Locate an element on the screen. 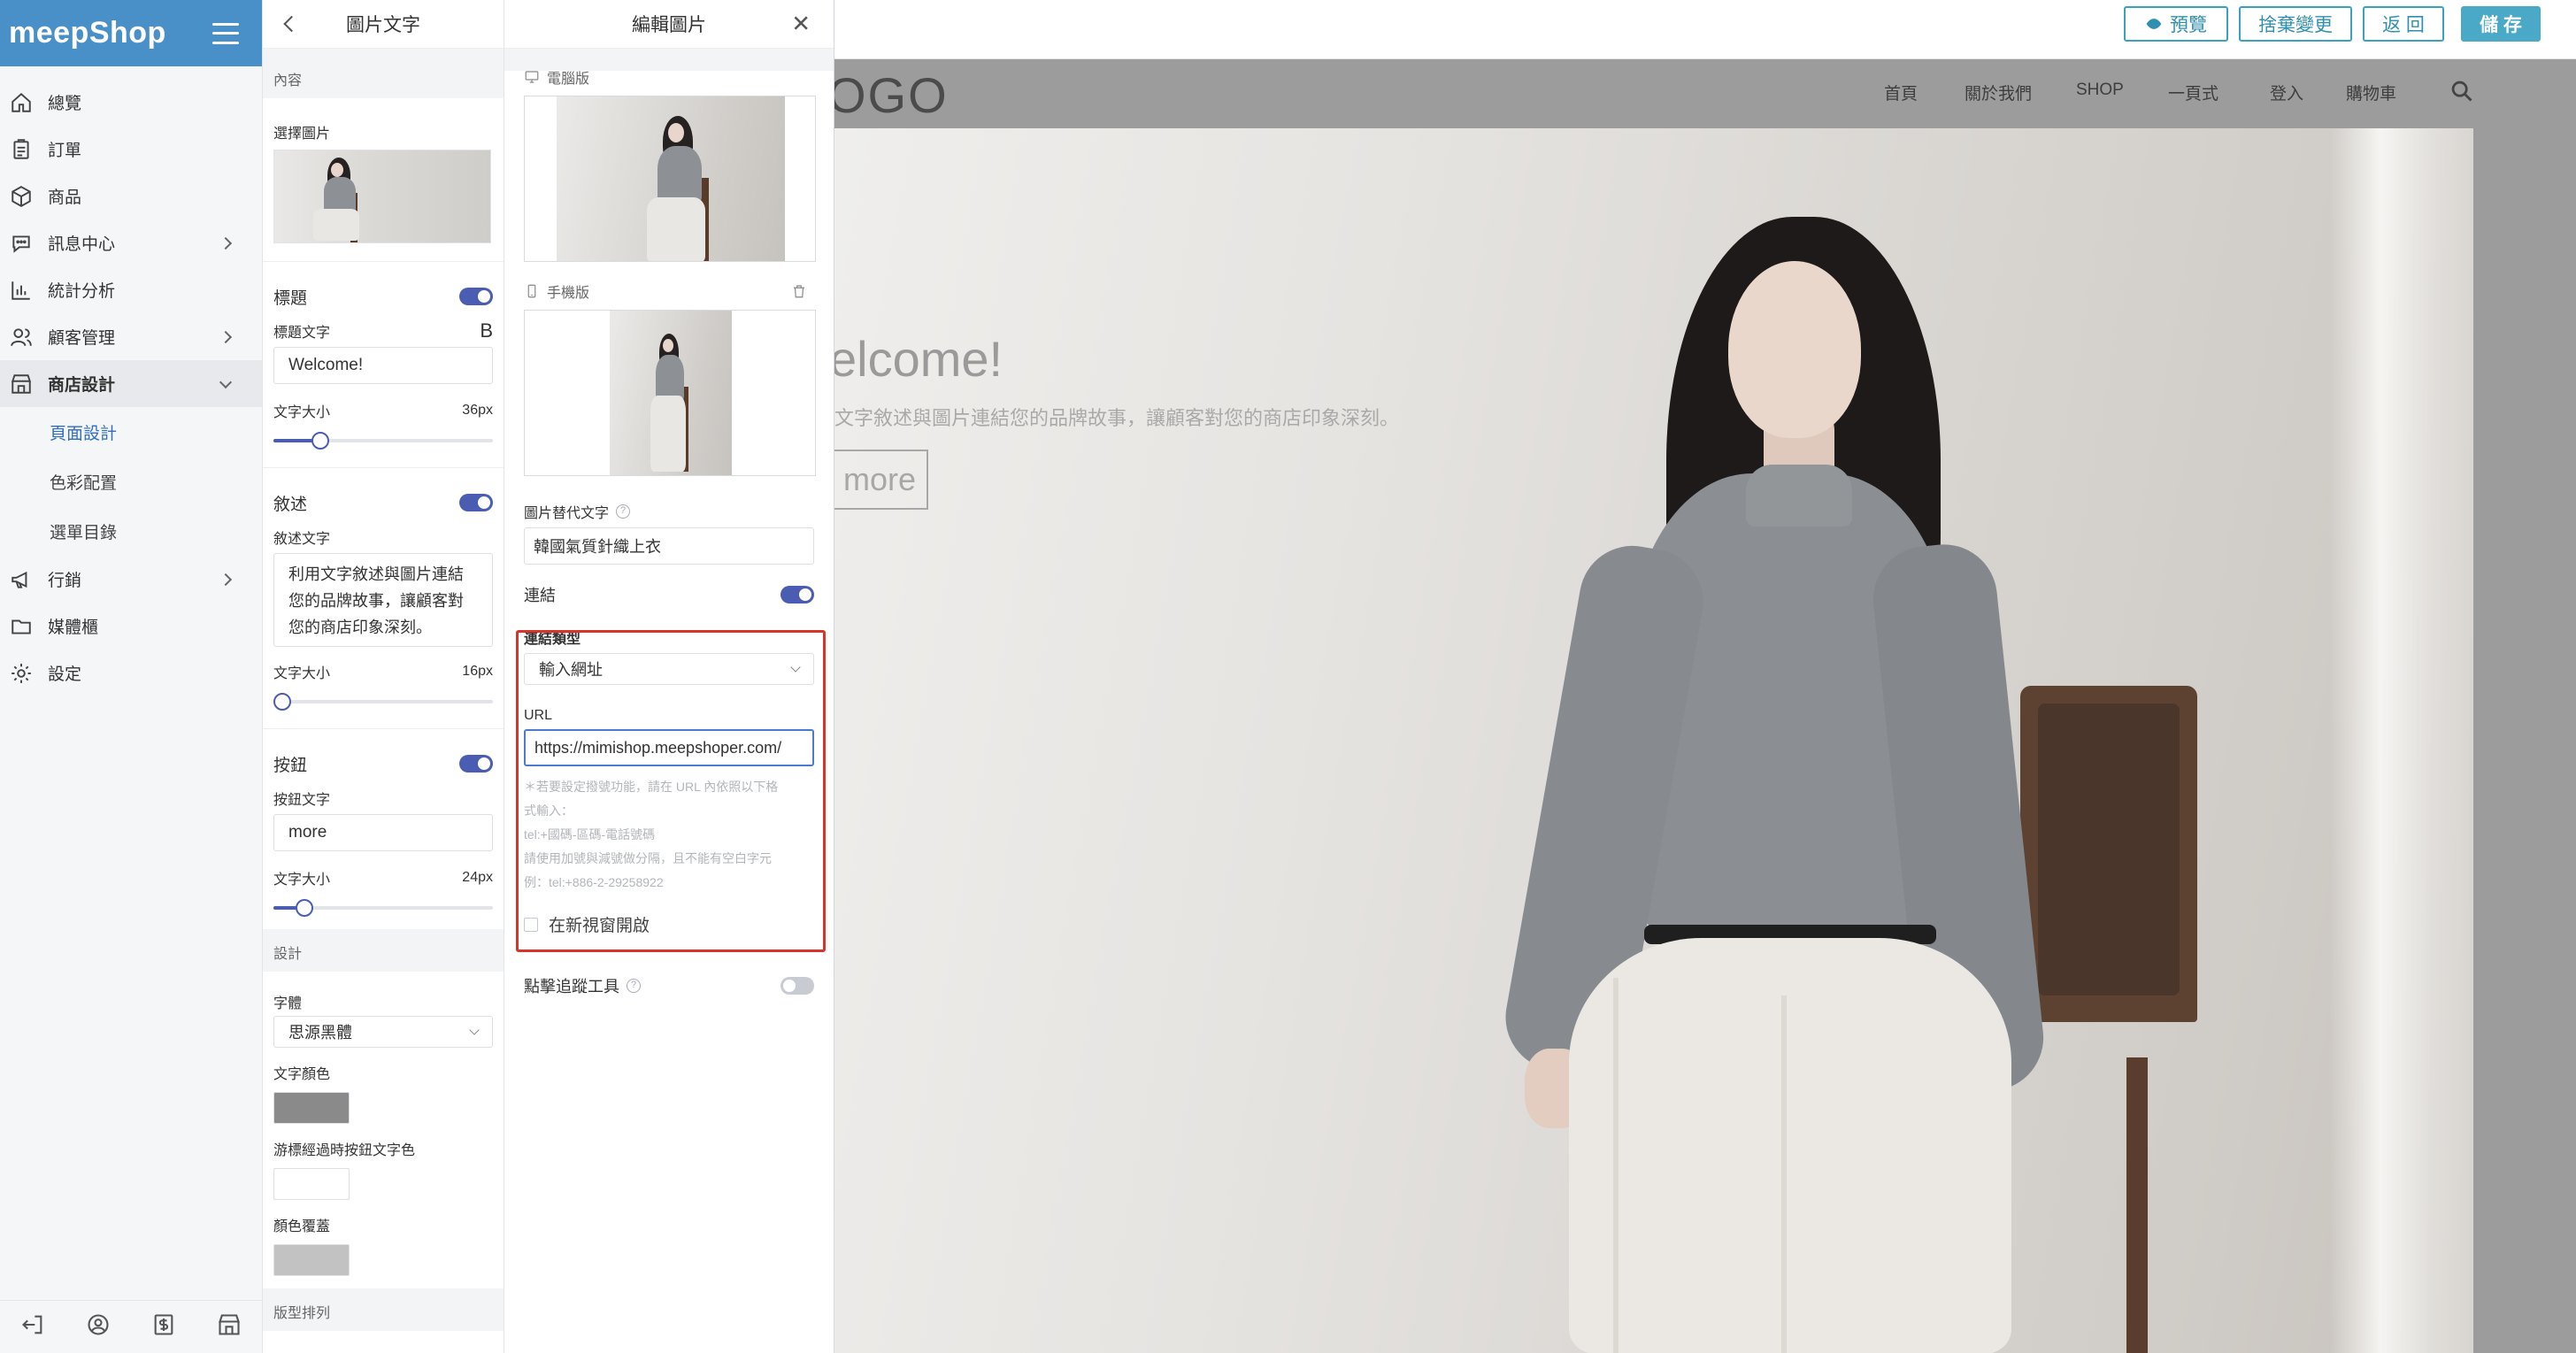  edit-image-header: 編輯圖片 ✕ is located at coordinates (669, 25).